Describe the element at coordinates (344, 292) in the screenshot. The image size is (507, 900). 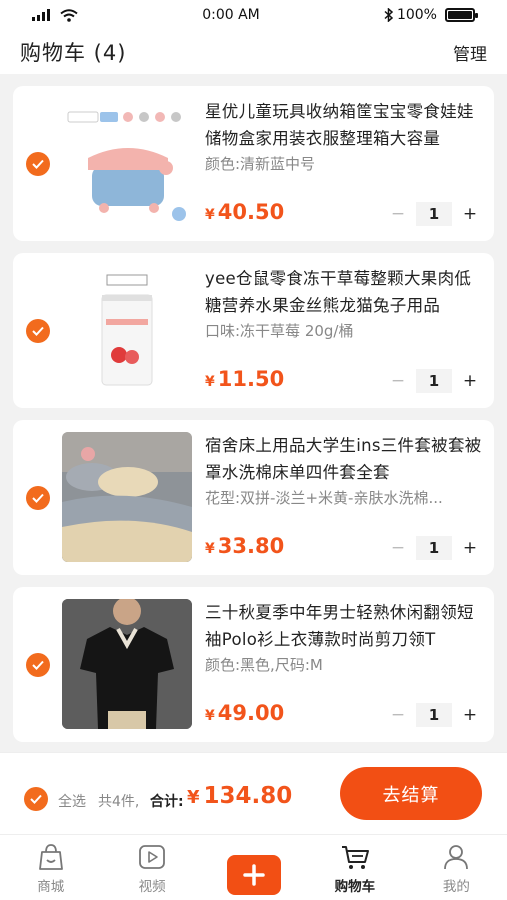
I see `product-title: yee仓鼠零食冻干草莓整颗大果肉低糖营养水果金丝熊龙猫兔子用品` at that location.